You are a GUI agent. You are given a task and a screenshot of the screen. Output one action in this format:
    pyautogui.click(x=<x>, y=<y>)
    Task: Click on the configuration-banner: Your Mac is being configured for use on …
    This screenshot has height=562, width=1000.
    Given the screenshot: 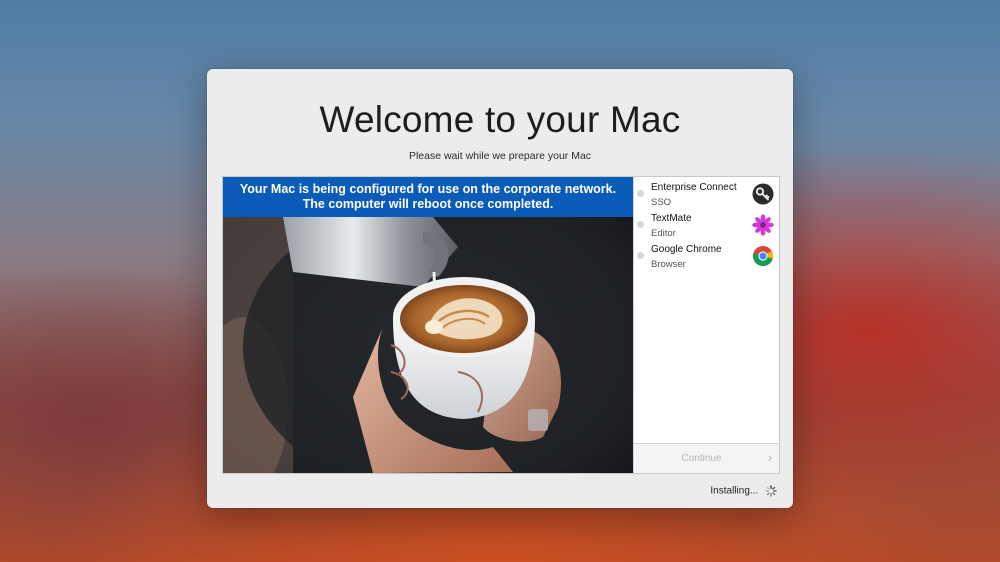 What is the action you would take?
    pyautogui.click(x=428, y=197)
    